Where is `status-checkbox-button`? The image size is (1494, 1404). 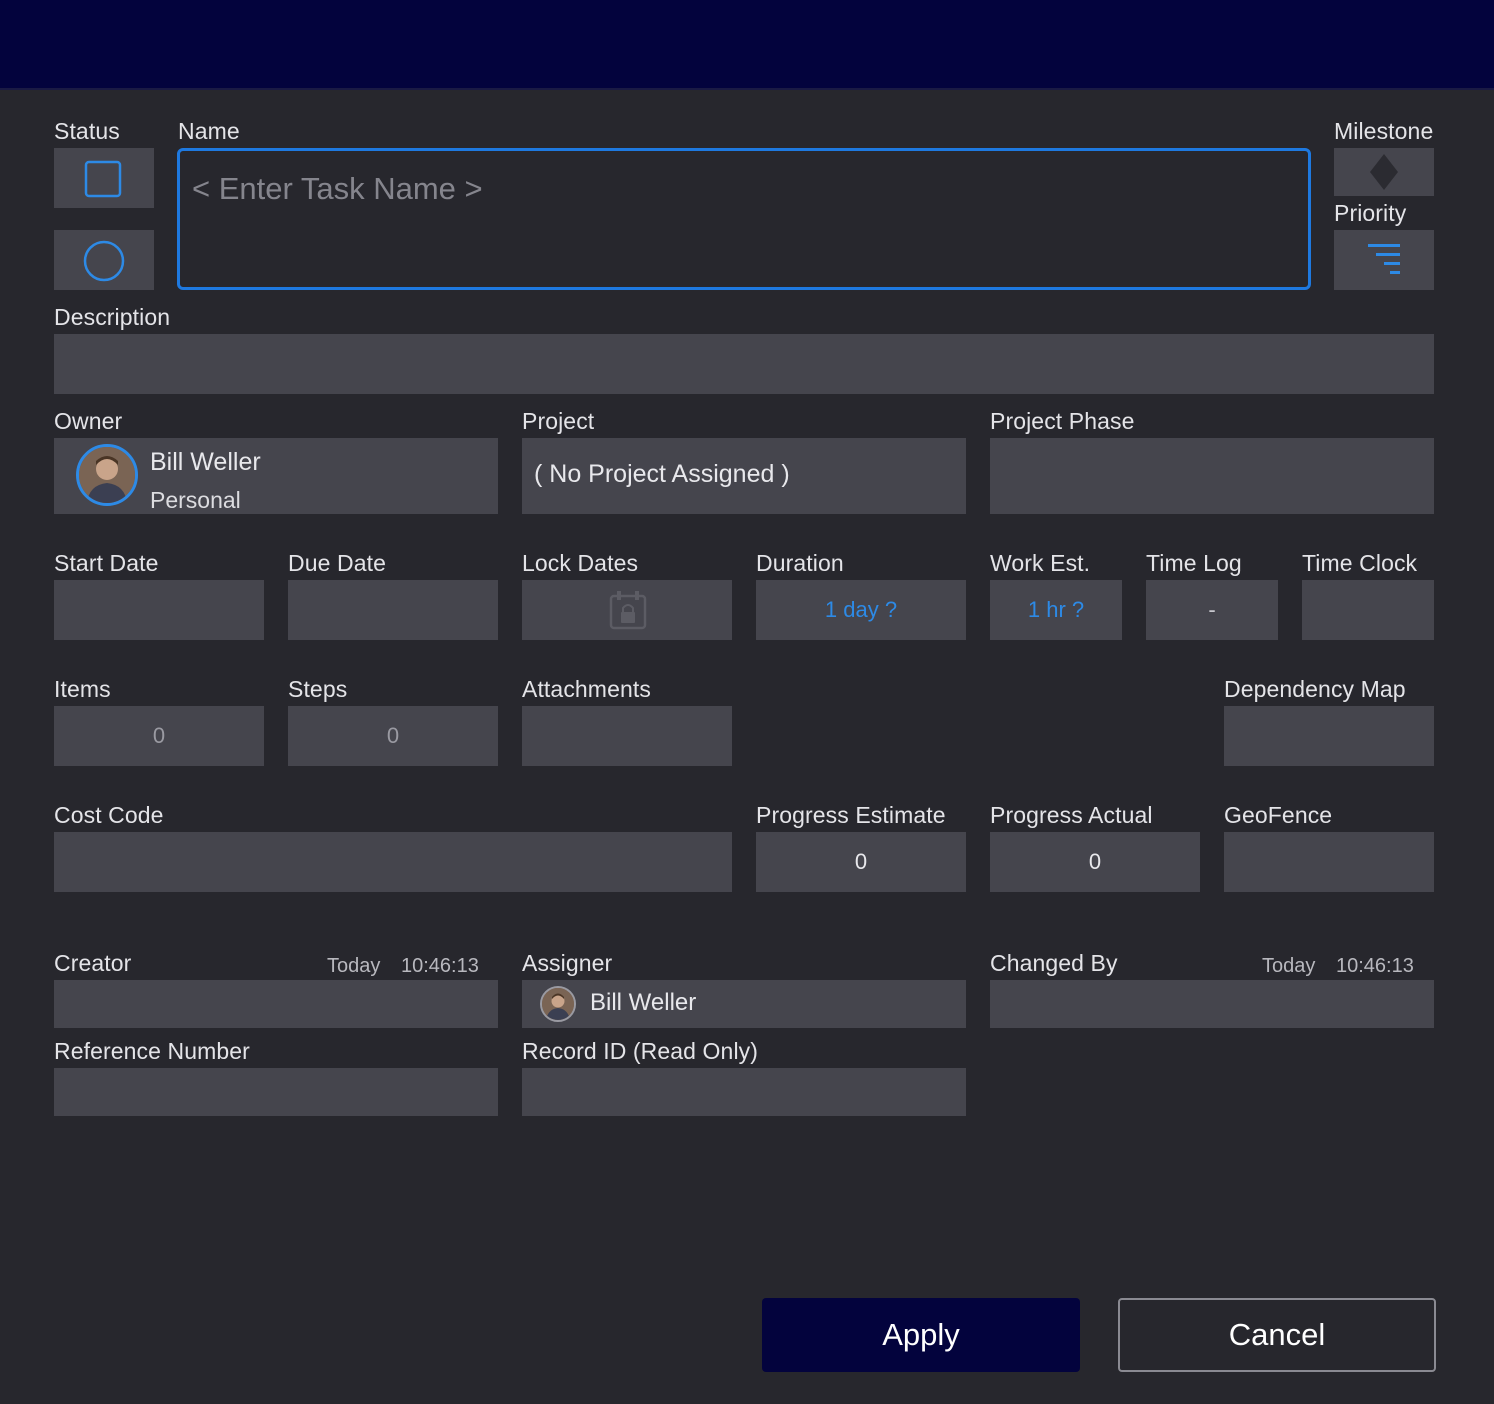 status-checkbox-button is located at coordinates (104, 178).